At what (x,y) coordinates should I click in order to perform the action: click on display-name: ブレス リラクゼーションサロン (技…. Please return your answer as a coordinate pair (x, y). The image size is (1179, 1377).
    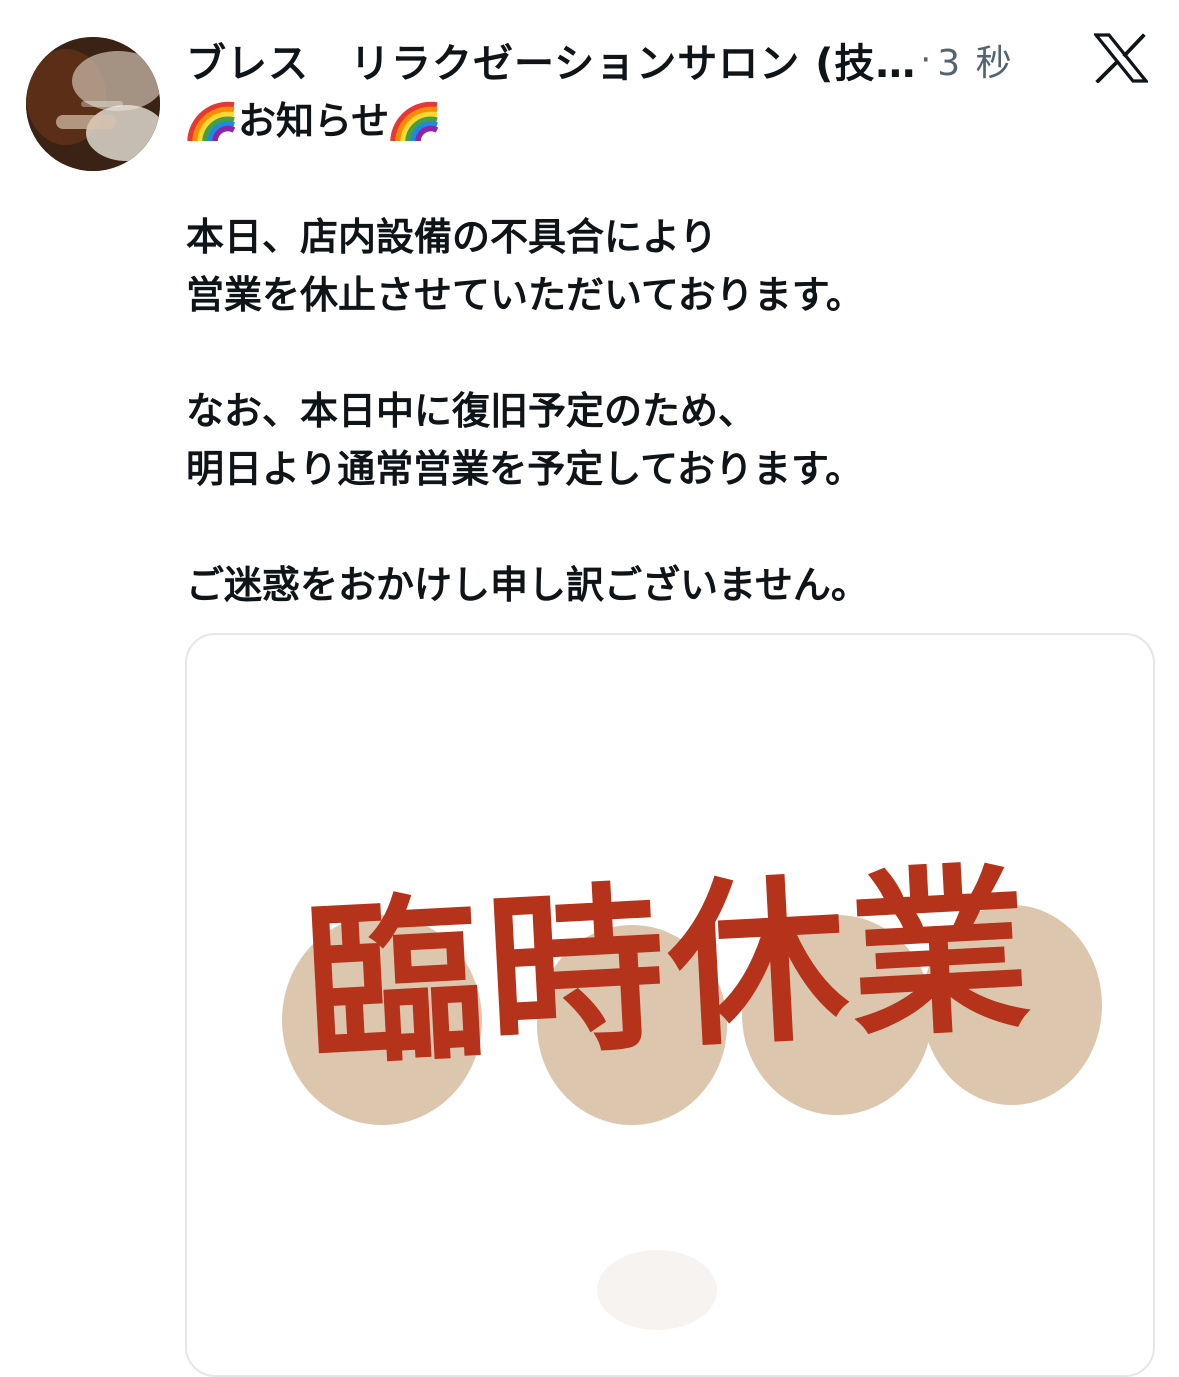
    Looking at the image, I should click on (551, 60).